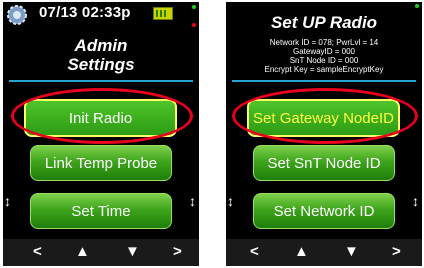  What do you see at coordinates (85, 12) in the screenshot?
I see `datetime: 07/13 02:33p` at bounding box center [85, 12].